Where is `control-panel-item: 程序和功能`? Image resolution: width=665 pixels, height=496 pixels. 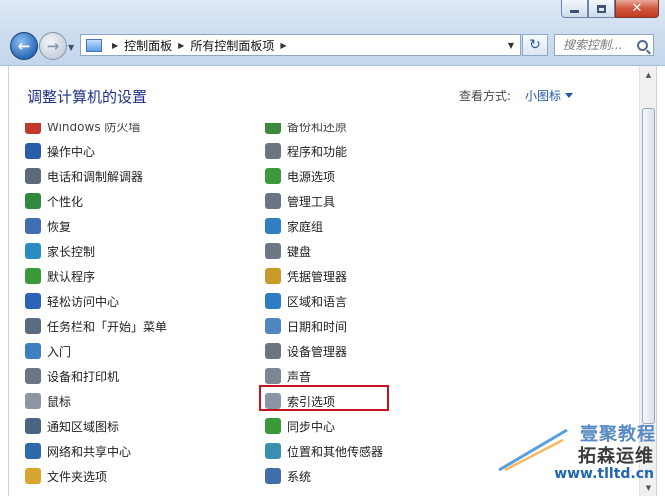 control-panel-item: 程序和功能 is located at coordinates (306, 151).